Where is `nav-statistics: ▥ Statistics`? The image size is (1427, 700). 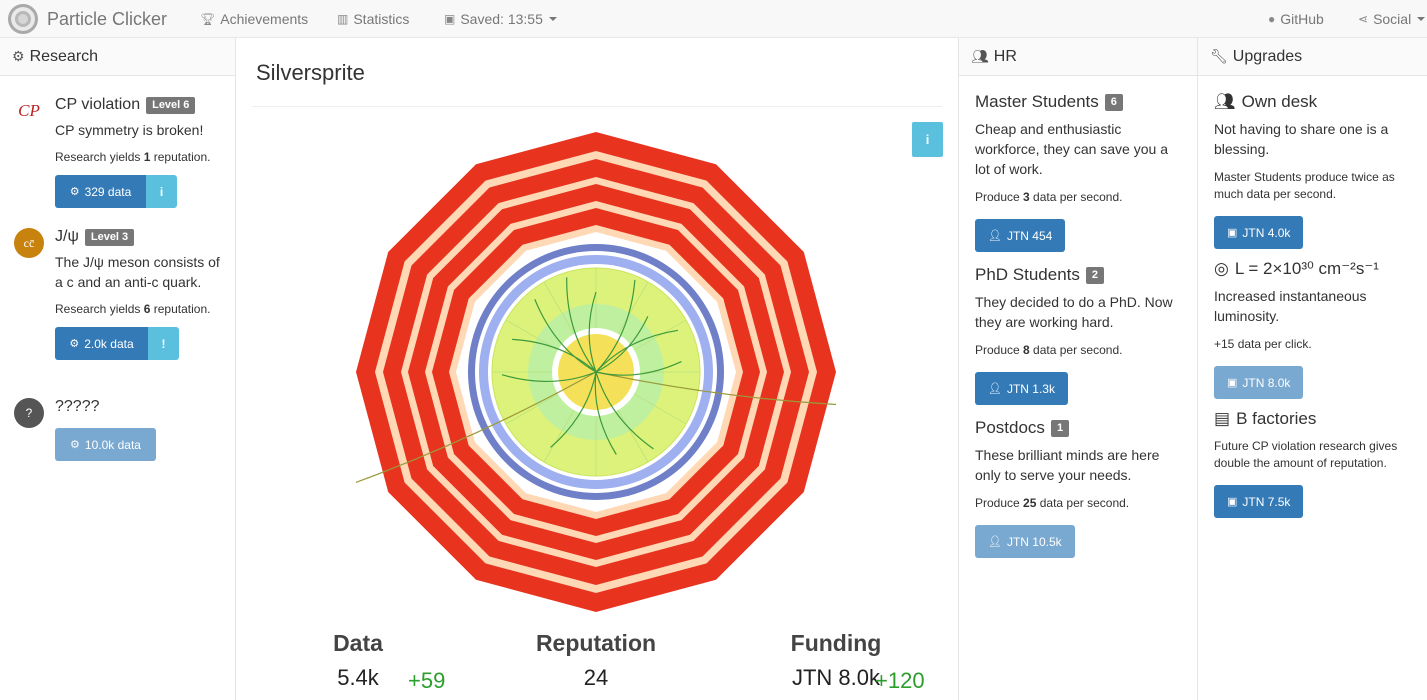
nav-statistics: ▥ Statistics is located at coordinates (373, 19).